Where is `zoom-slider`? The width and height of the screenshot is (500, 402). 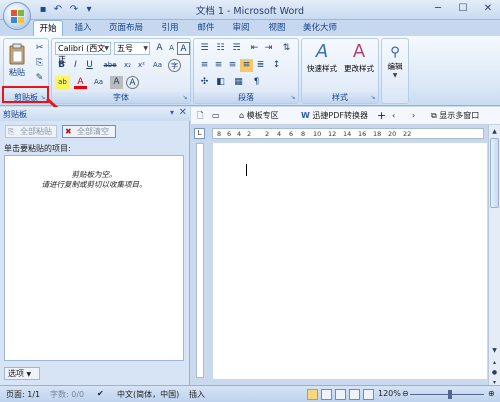 zoom-slider is located at coordinates (447, 394).